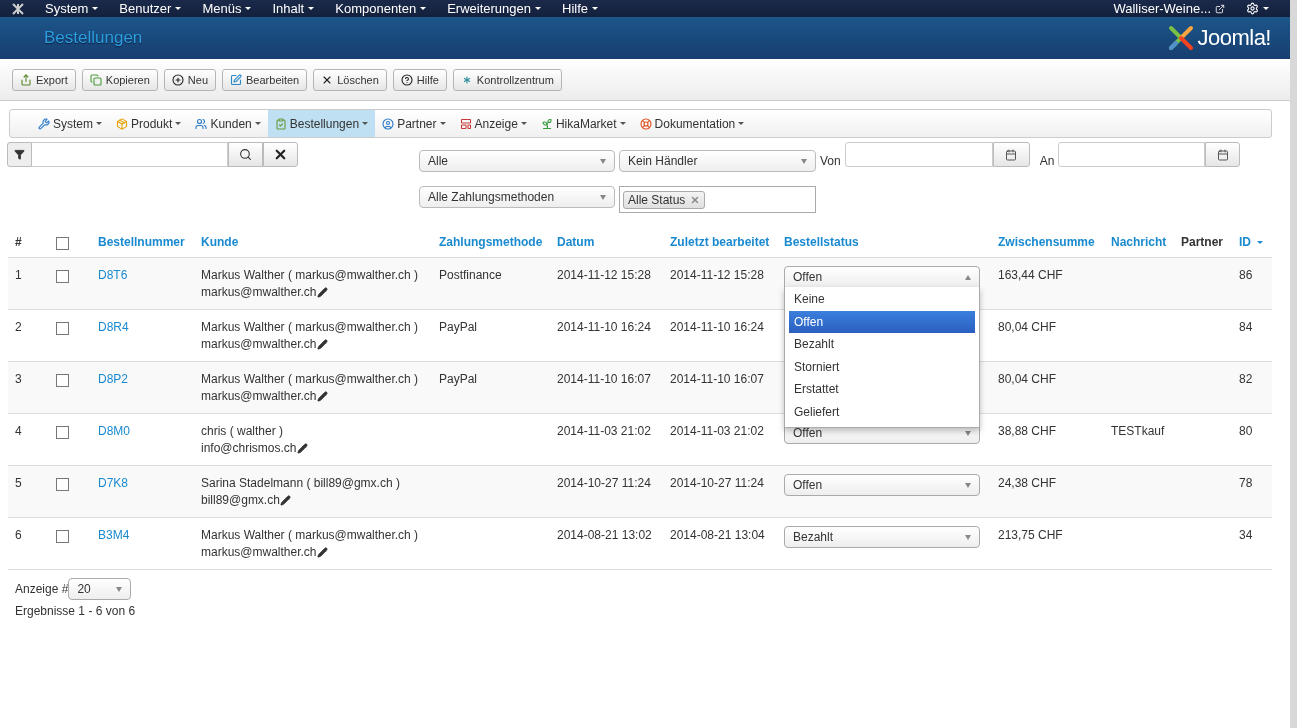  I want to click on status-filter-field: Alle Status, so click(717, 199).